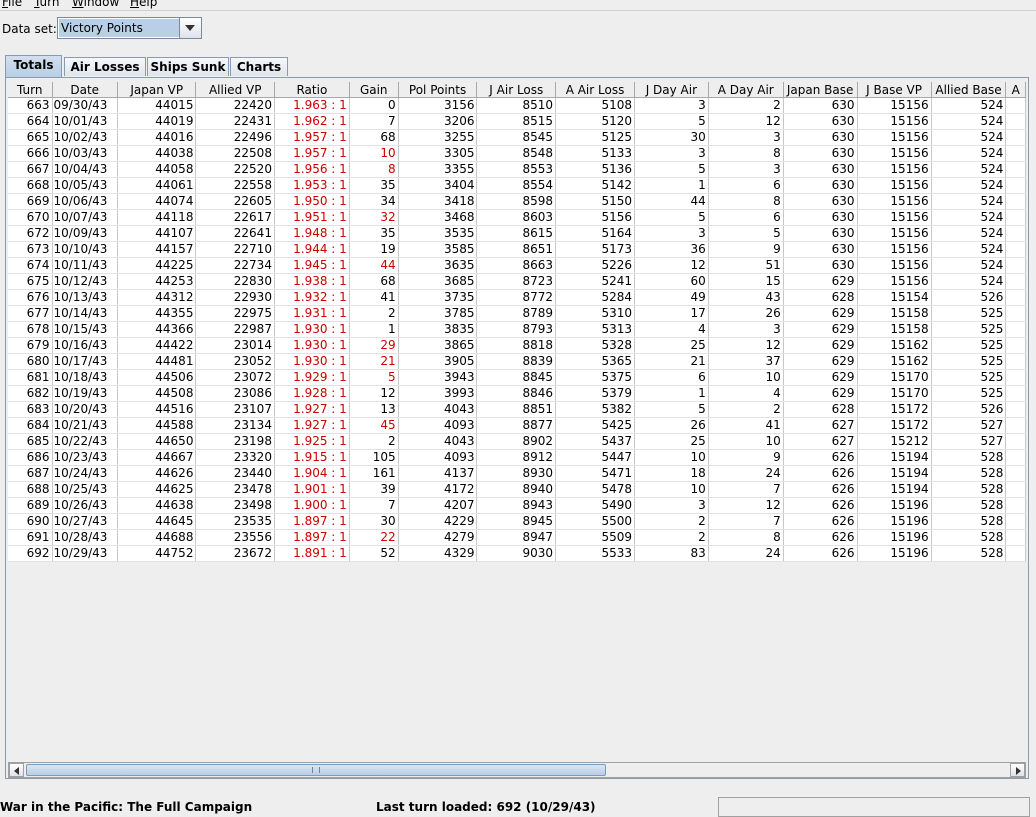  I want to click on table-cell: 10/05/43, so click(85, 185).